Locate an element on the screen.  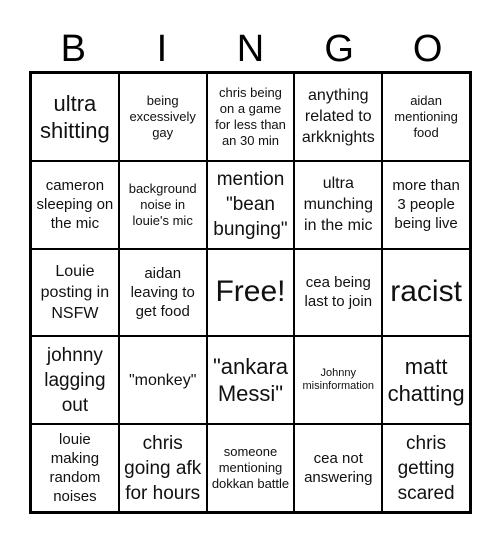
bingo-cell: ultra munching in the mic is located at coordinates (338, 204).